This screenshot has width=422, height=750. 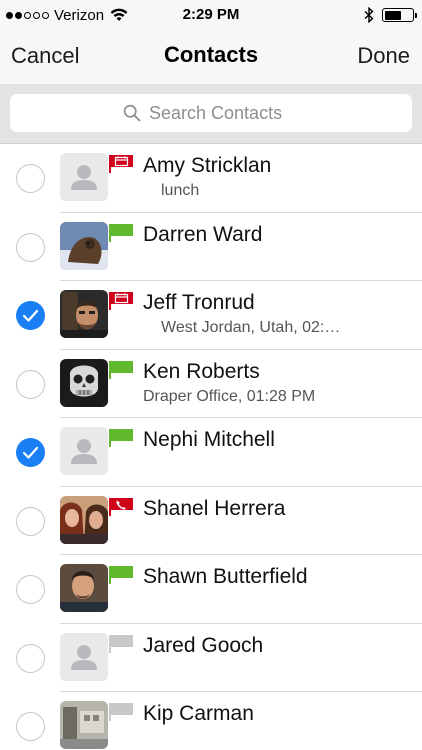 I want to click on battery-level, so click(x=392, y=15).